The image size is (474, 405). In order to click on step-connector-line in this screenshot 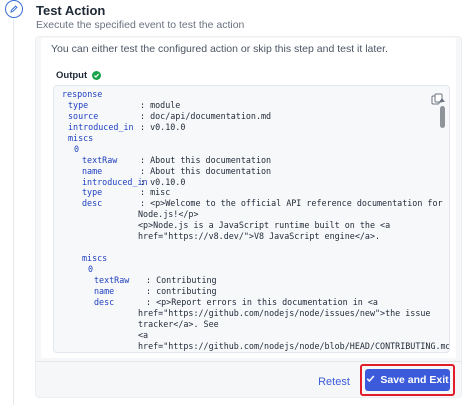, I will do `click(13, 212)`.